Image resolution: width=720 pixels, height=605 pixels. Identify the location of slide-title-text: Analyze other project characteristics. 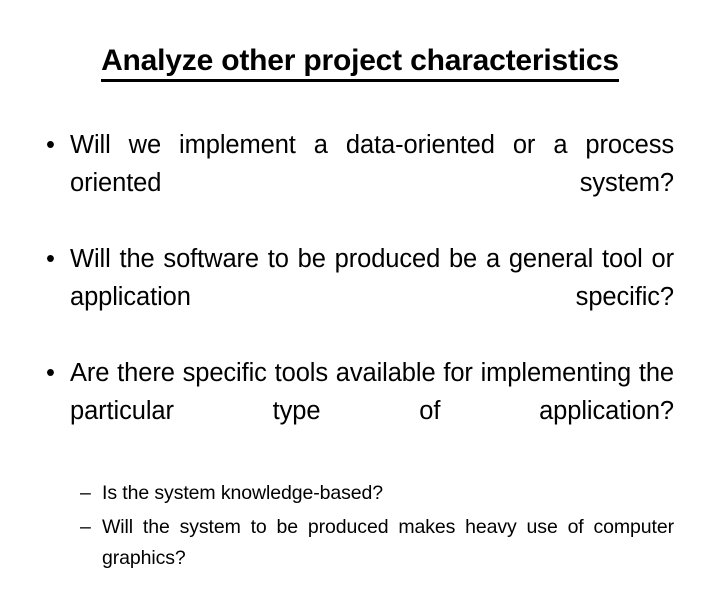
(360, 63).